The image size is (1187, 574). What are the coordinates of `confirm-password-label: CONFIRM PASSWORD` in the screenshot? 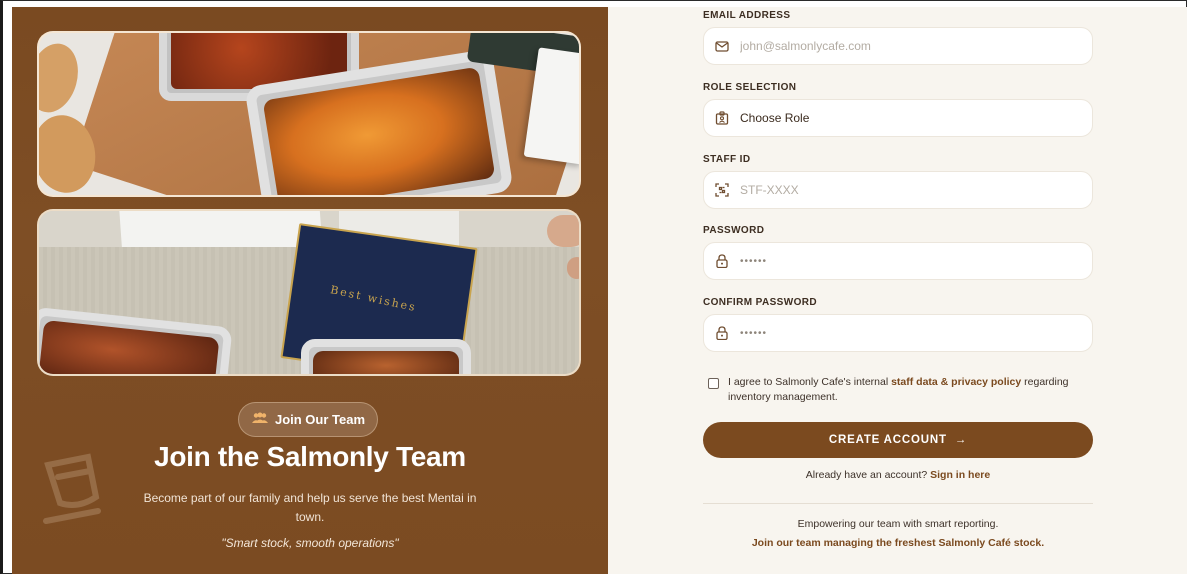 It's located at (760, 302).